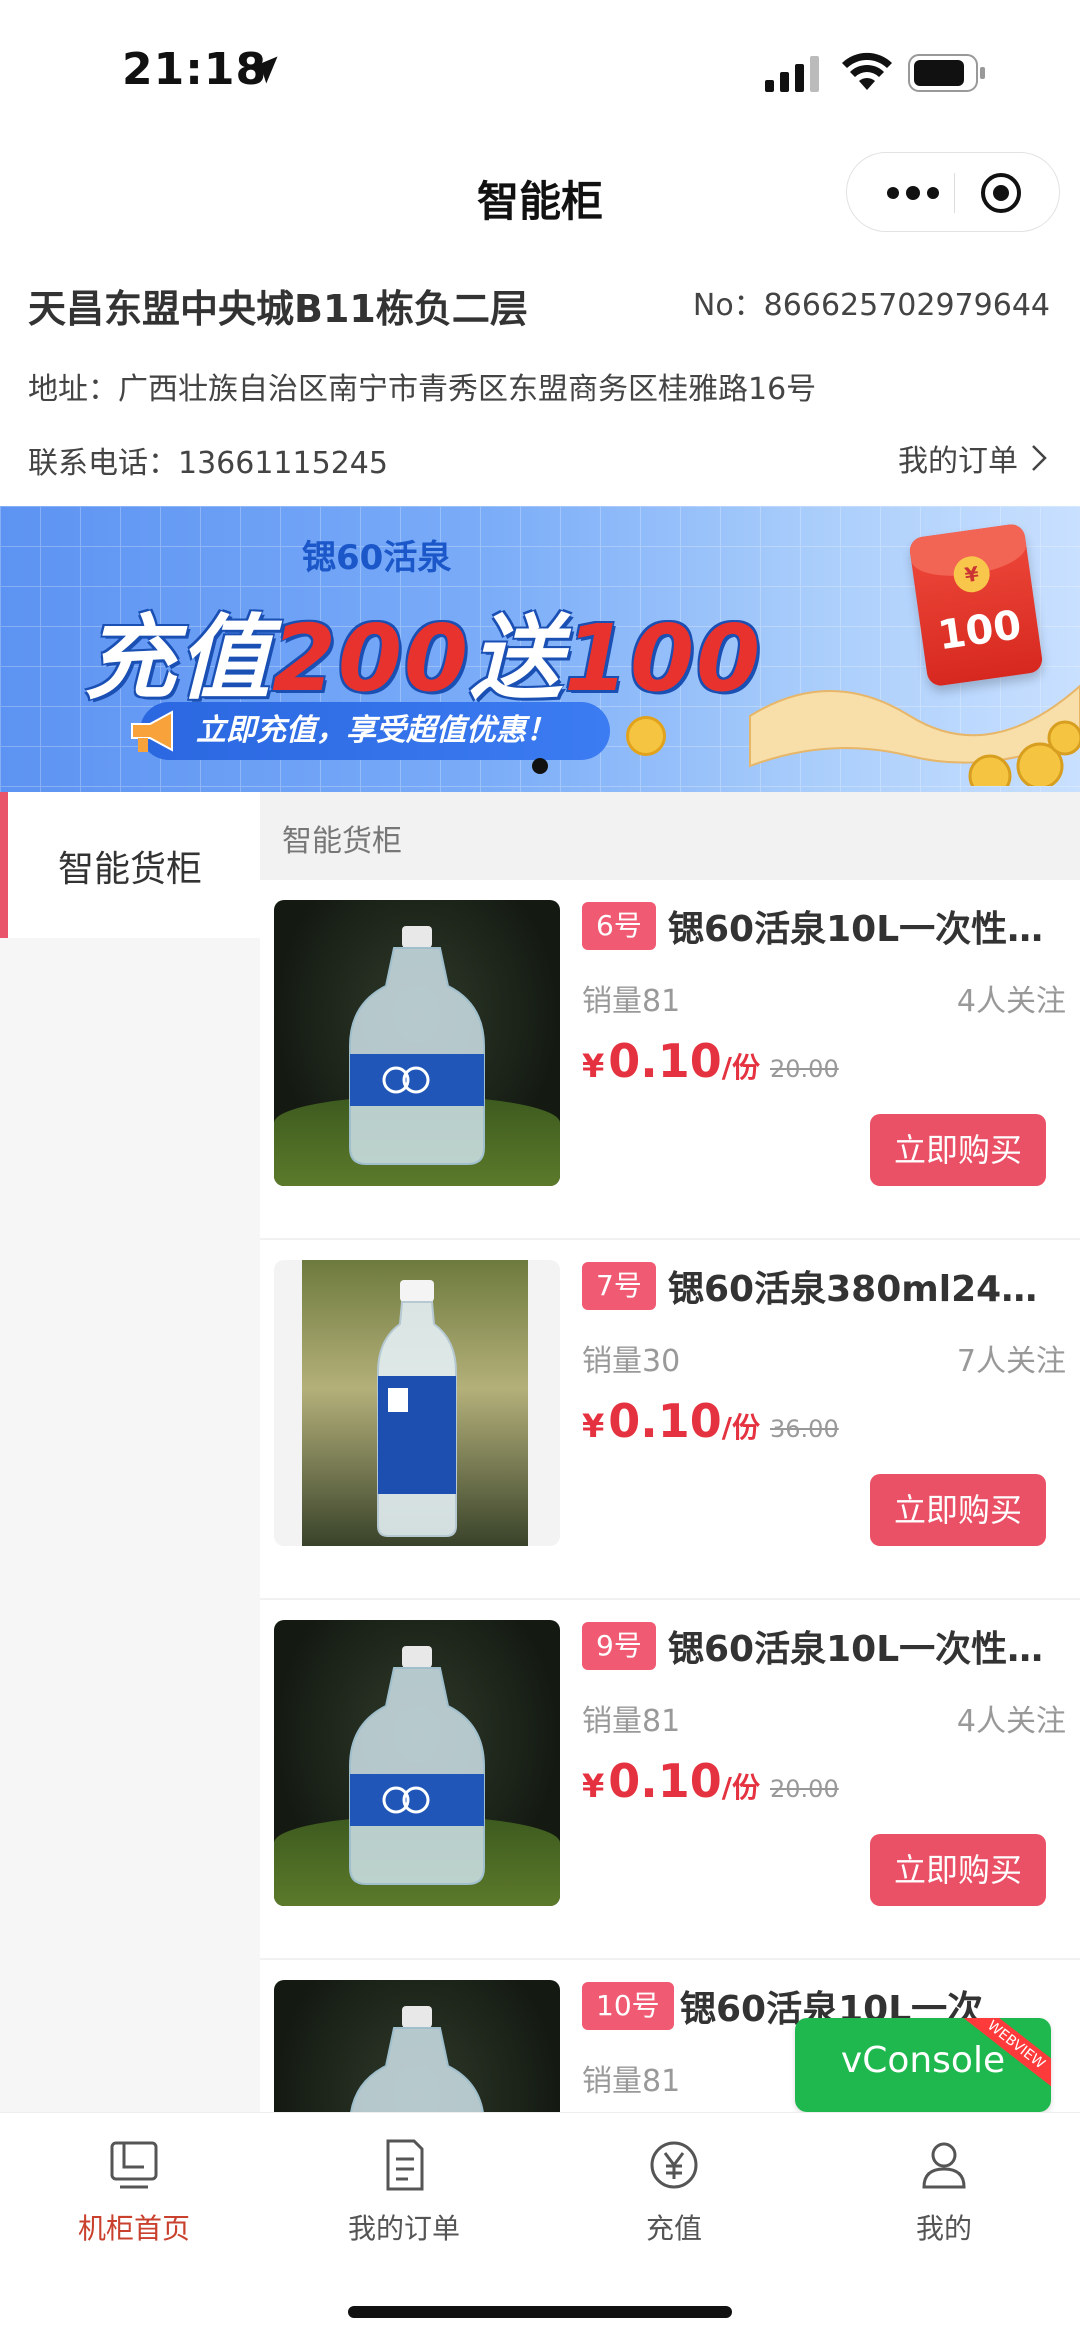 The height and width of the screenshot is (2341, 1080). I want to click on profile-icon, so click(944, 2165).